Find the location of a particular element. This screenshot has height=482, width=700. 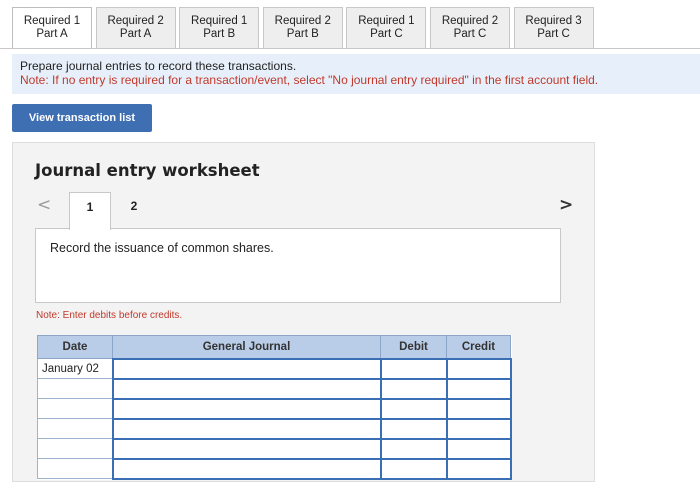

column-header-debit: Debit is located at coordinates (413, 347).